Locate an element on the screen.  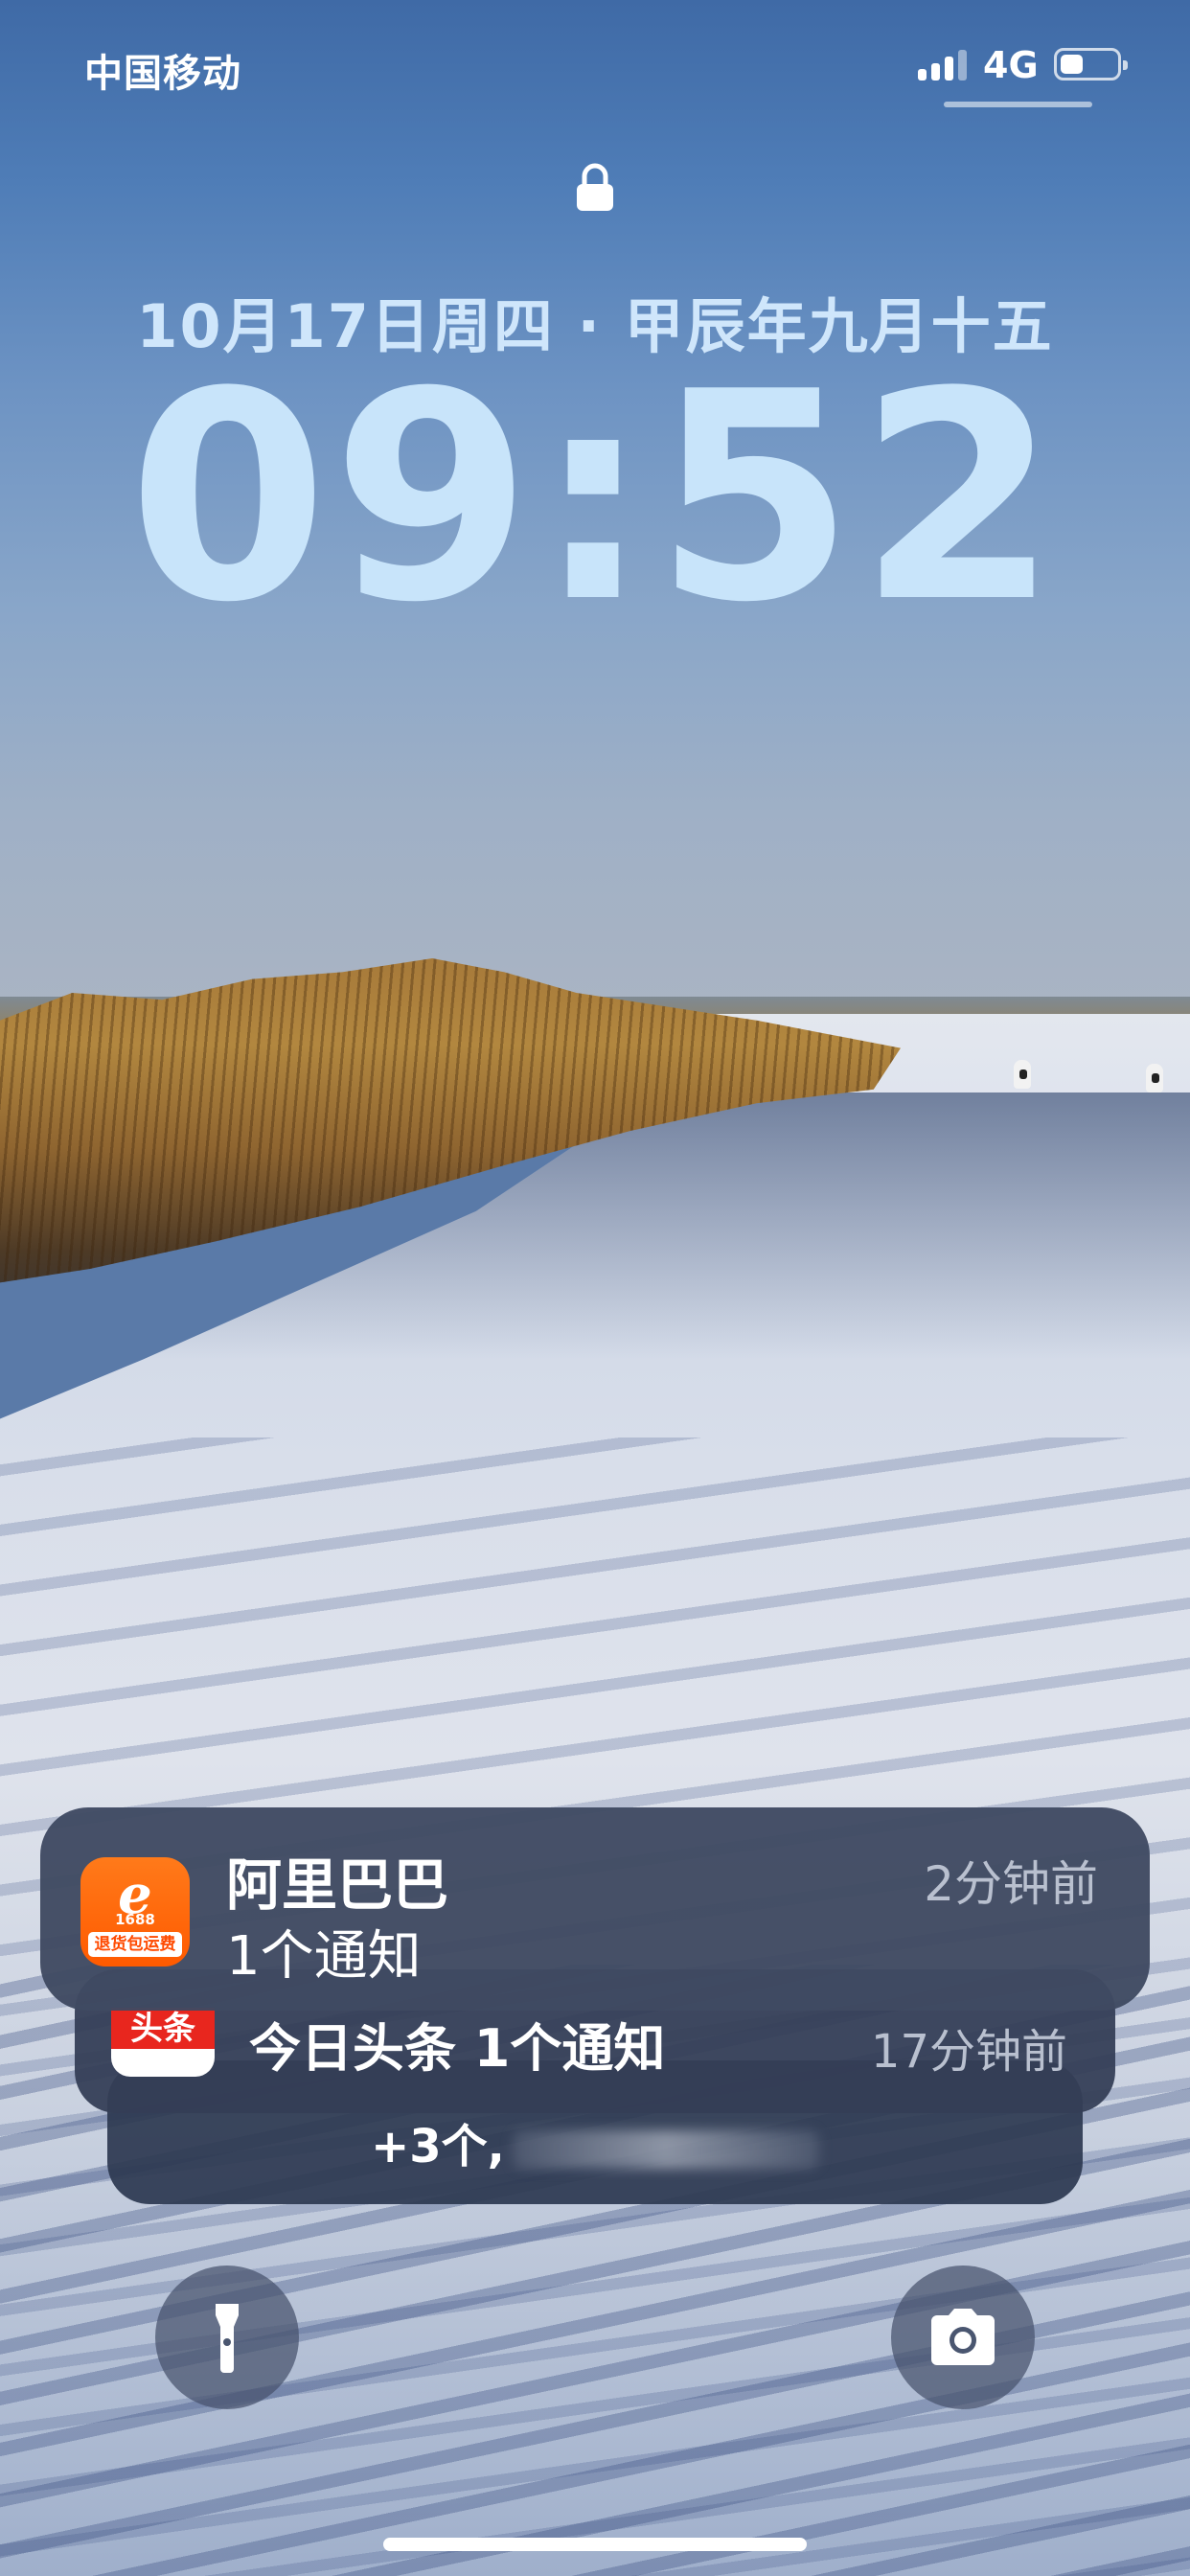
notification-alibaba-body: 1个通知 is located at coordinates (324, 1956).